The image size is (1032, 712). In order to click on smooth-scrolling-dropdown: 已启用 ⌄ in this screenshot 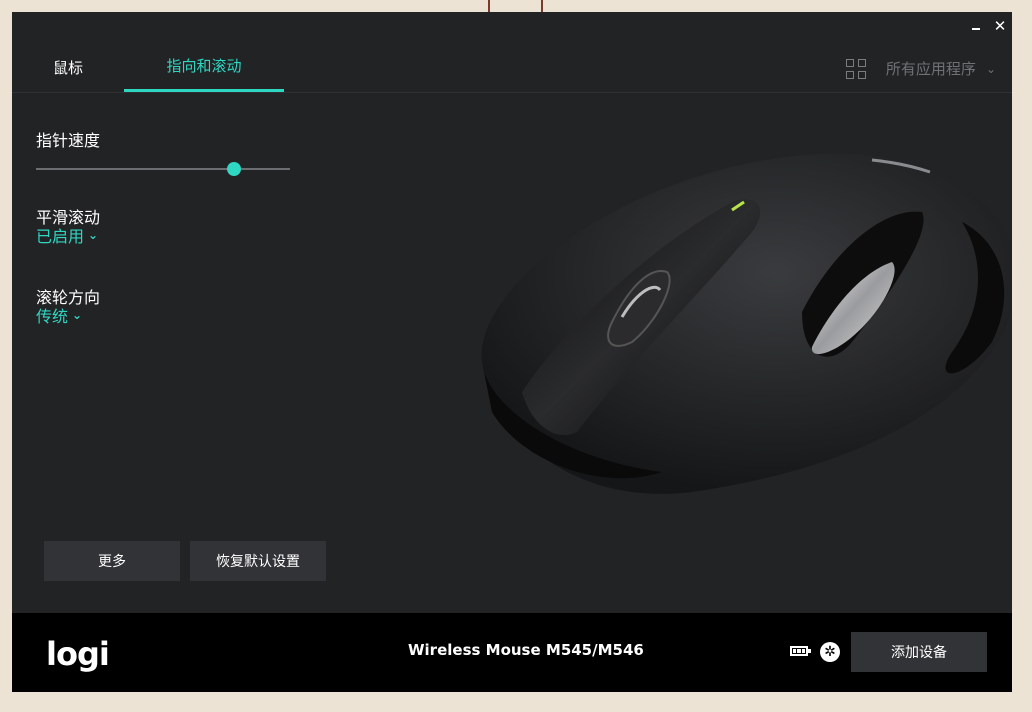, I will do `click(67, 235)`.